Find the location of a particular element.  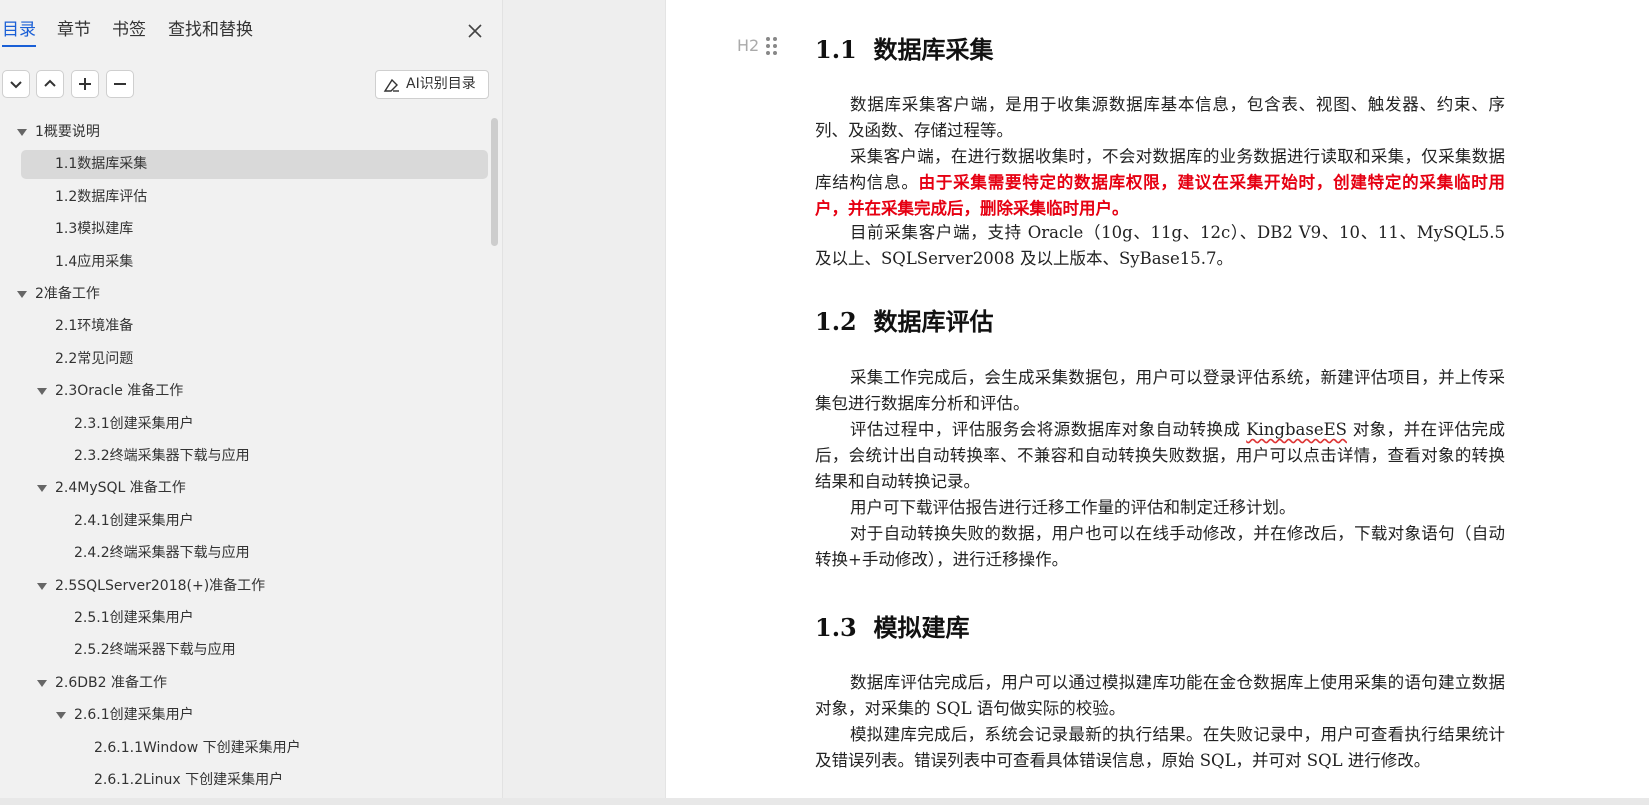

tab-find-replace: 查找和替换 is located at coordinates (210, 30).